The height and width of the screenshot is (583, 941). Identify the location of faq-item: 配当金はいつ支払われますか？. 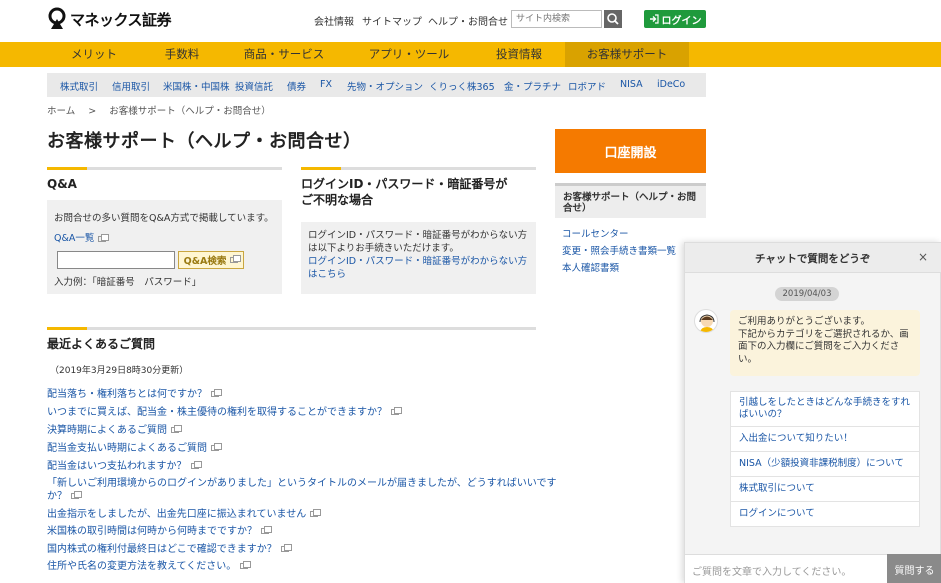
(124, 464).